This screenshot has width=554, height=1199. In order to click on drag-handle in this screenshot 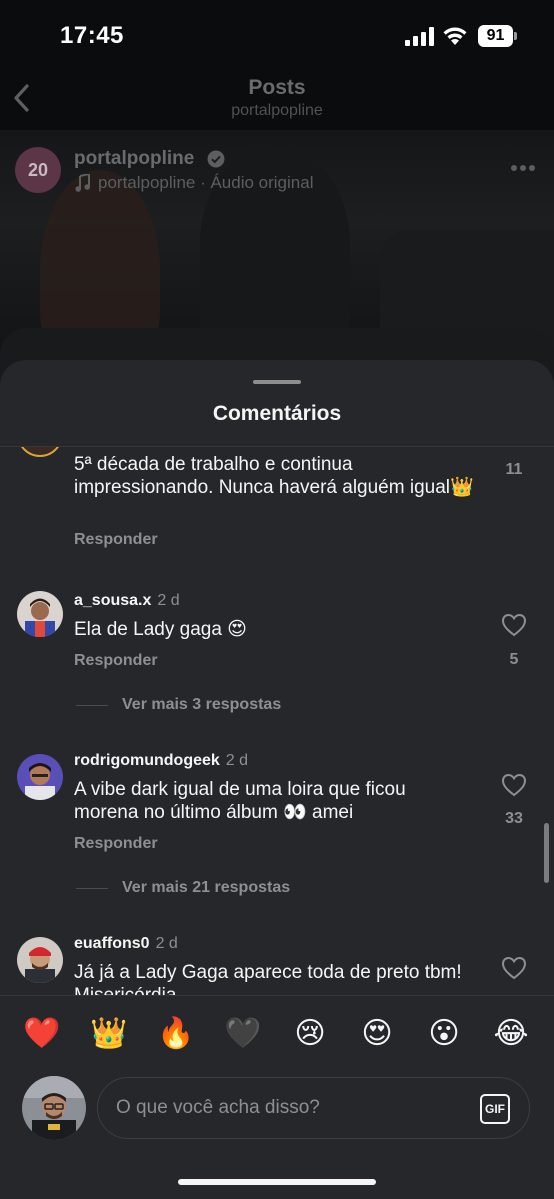, I will do `click(277, 382)`.